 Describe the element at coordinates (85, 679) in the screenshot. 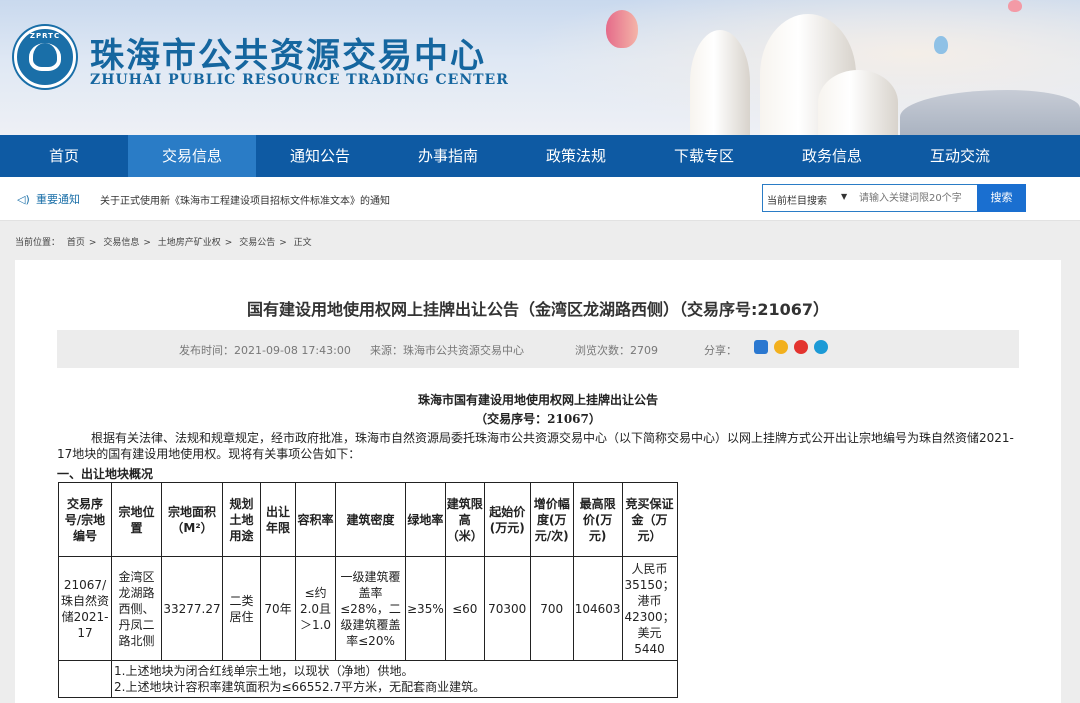

I see `table-cell` at that location.